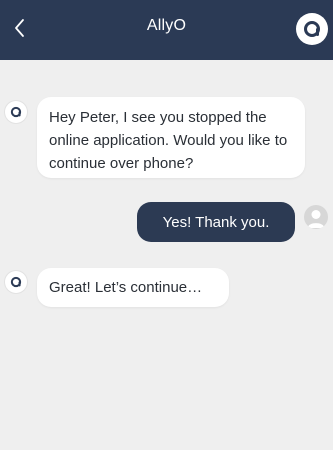  What do you see at coordinates (312, 29) in the screenshot?
I see `allyo-logo-icon` at bounding box center [312, 29].